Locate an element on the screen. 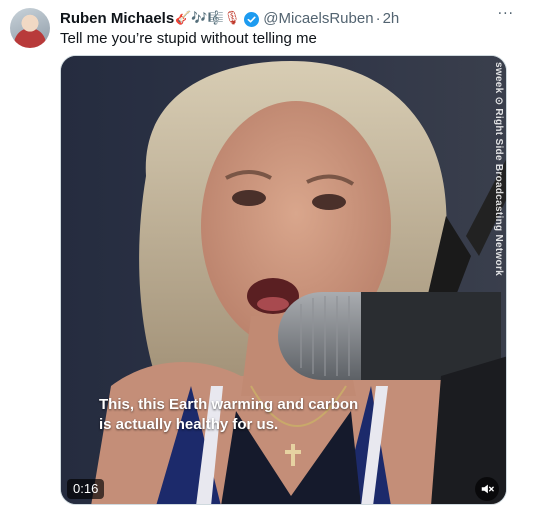 The image size is (540, 510). avatar is located at coordinates (30, 28).